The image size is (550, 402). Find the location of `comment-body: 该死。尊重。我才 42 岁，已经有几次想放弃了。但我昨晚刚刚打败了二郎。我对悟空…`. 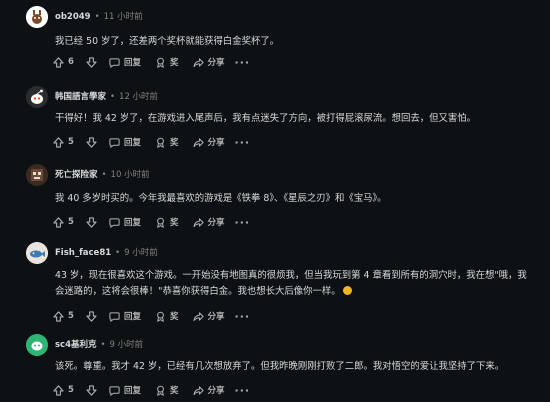

comment-body: 该死。尊重。我才 42 岁，已经有几次想放弃了。但我昨晚刚刚打败了二郎。我对悟空… is located at coordinates (280, 366).